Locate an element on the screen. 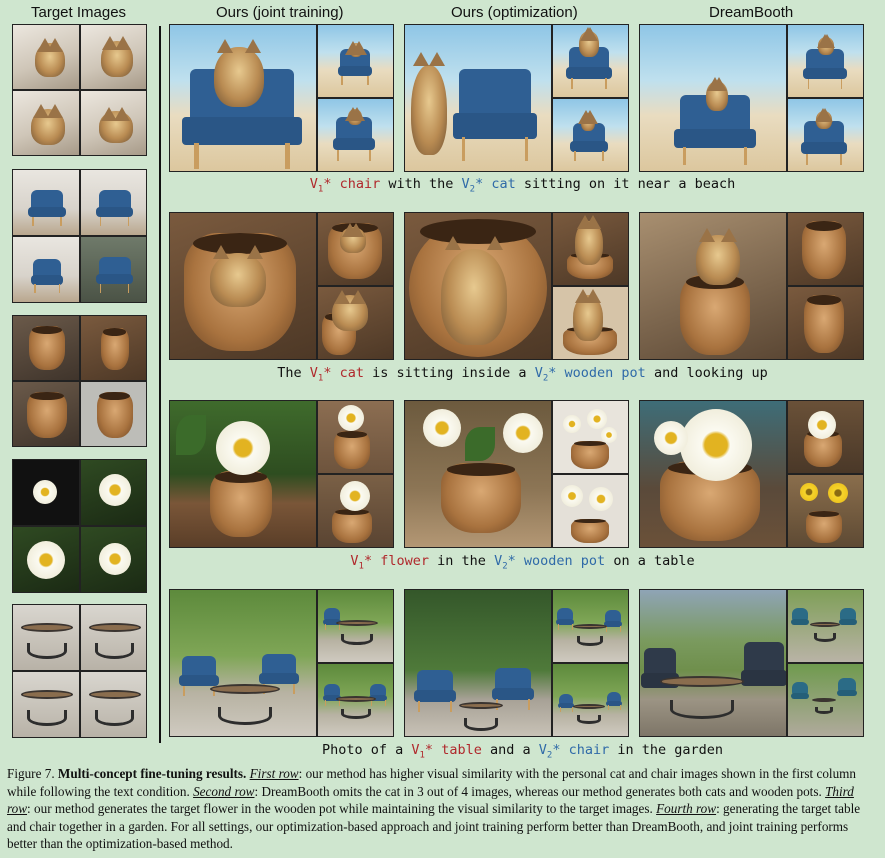 The width and height of the screenshot is (885, 858). target-pot-images is located at coordinates (79, 381).